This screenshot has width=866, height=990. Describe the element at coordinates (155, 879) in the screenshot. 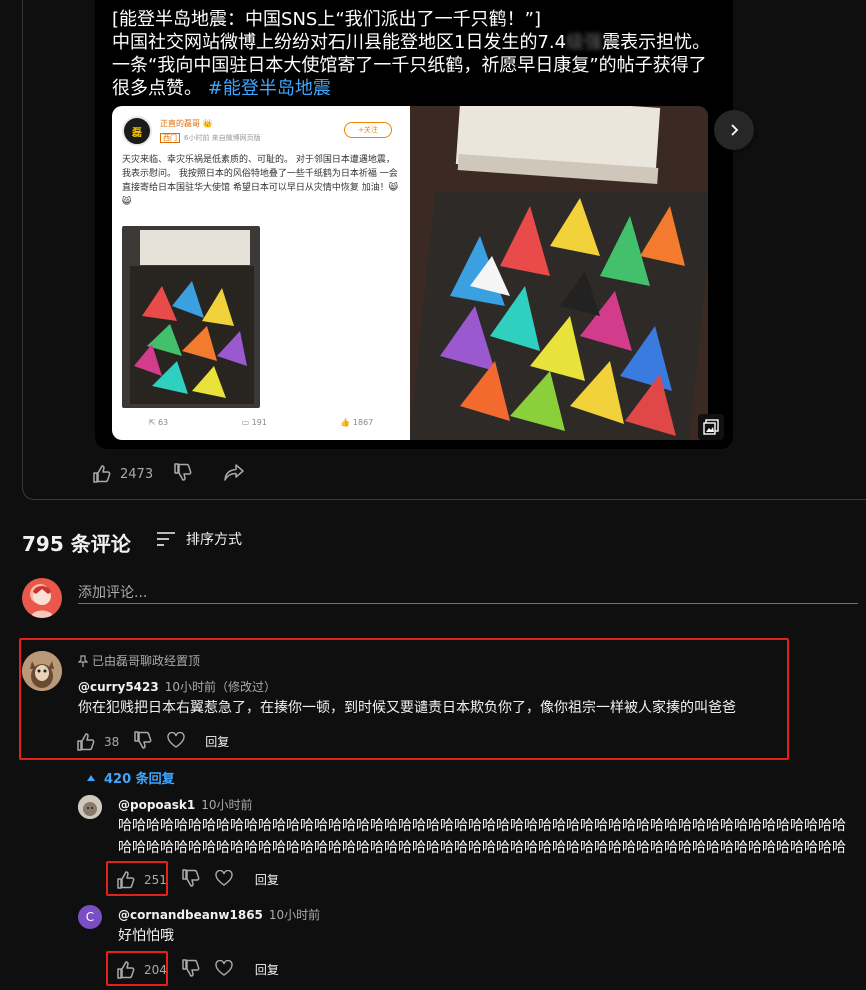

I see `reply-like-count: 251` at that location.